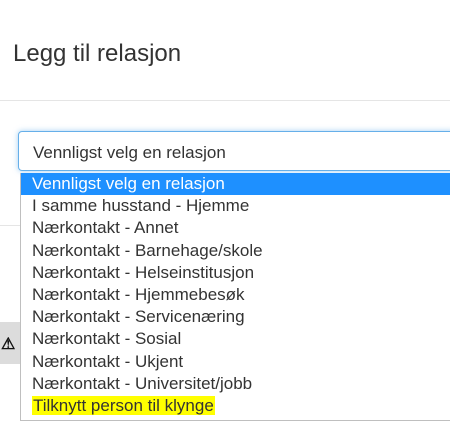 This screenshot has height=428, width=450. Describe the element at coordinates (235, 362) in the screenshot. I see `option-close-contact-unknown: Nærkontakt - Ukjent` at that location.